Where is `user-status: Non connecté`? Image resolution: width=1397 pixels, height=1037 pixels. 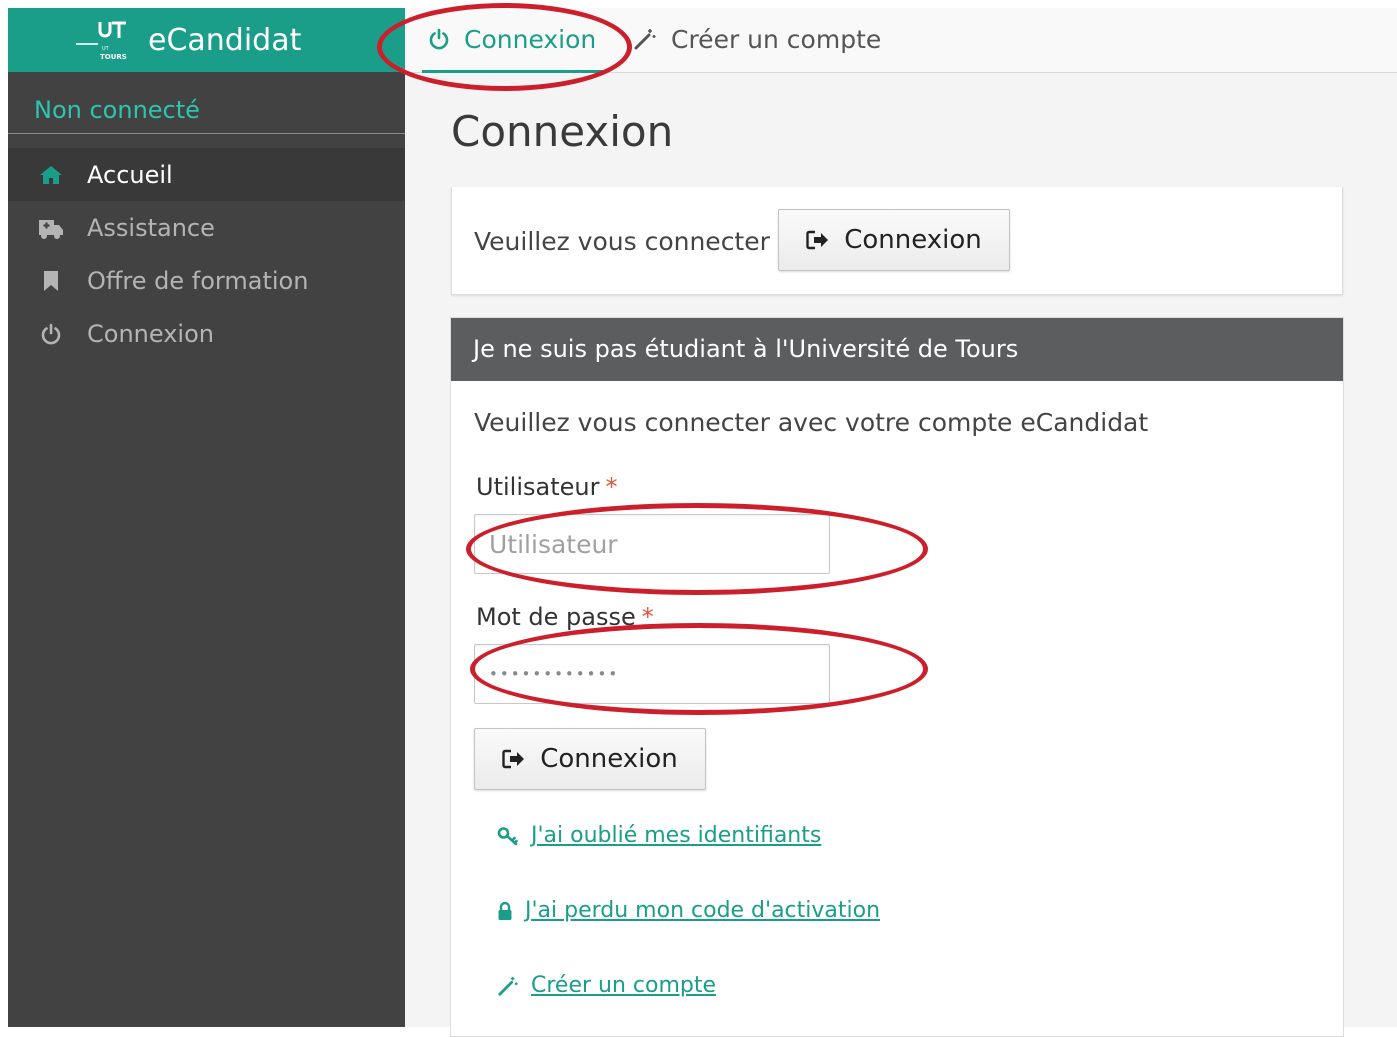 user-status: Non connecté is located at coordinates (206, 103).